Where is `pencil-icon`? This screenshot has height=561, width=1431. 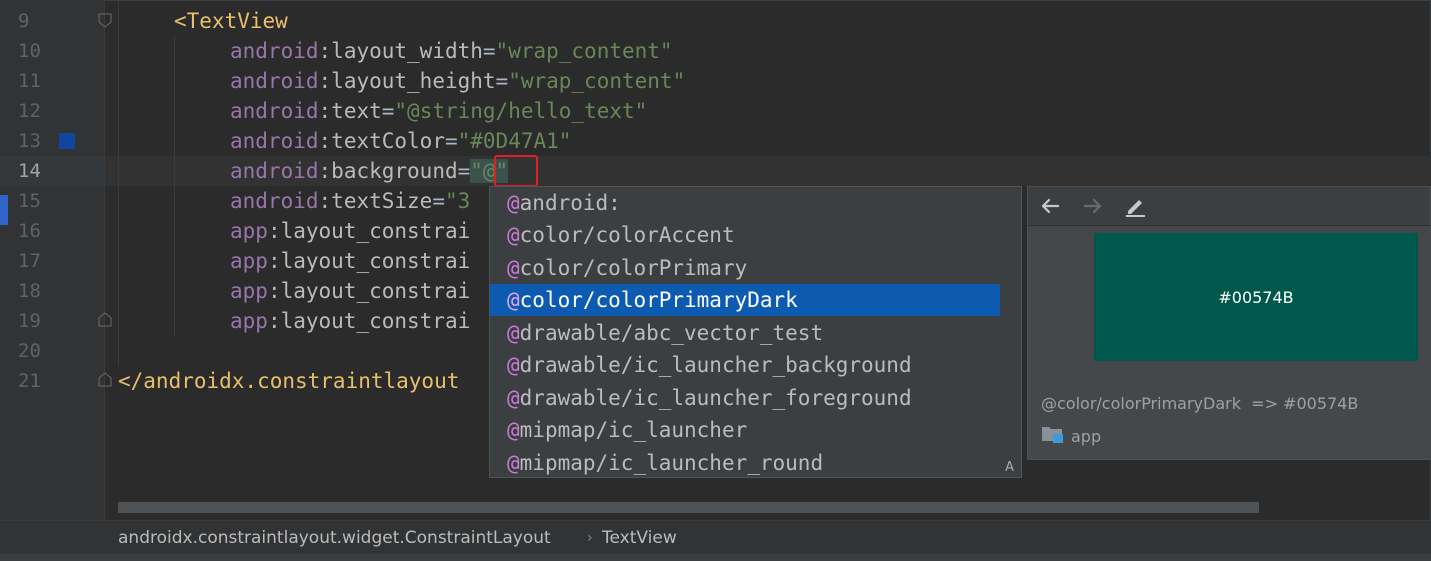
pencil-icon is located at coordinates (1135, 206).